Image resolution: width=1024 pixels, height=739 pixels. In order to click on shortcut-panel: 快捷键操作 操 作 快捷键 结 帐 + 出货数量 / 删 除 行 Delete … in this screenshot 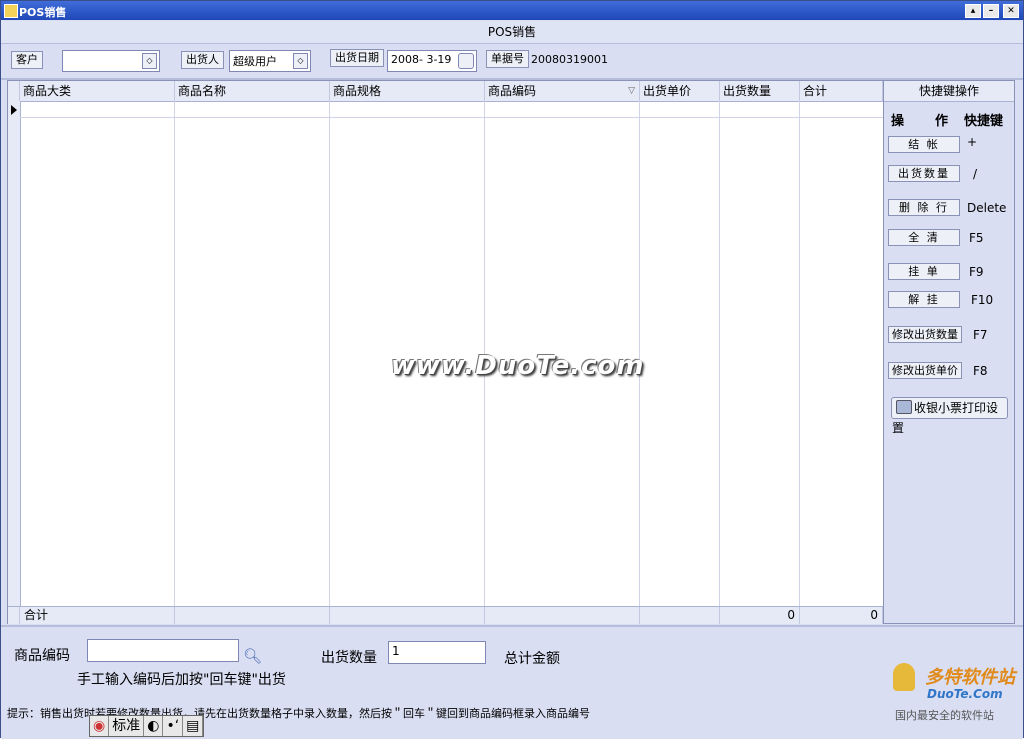, I will do `click(949, 352)`.